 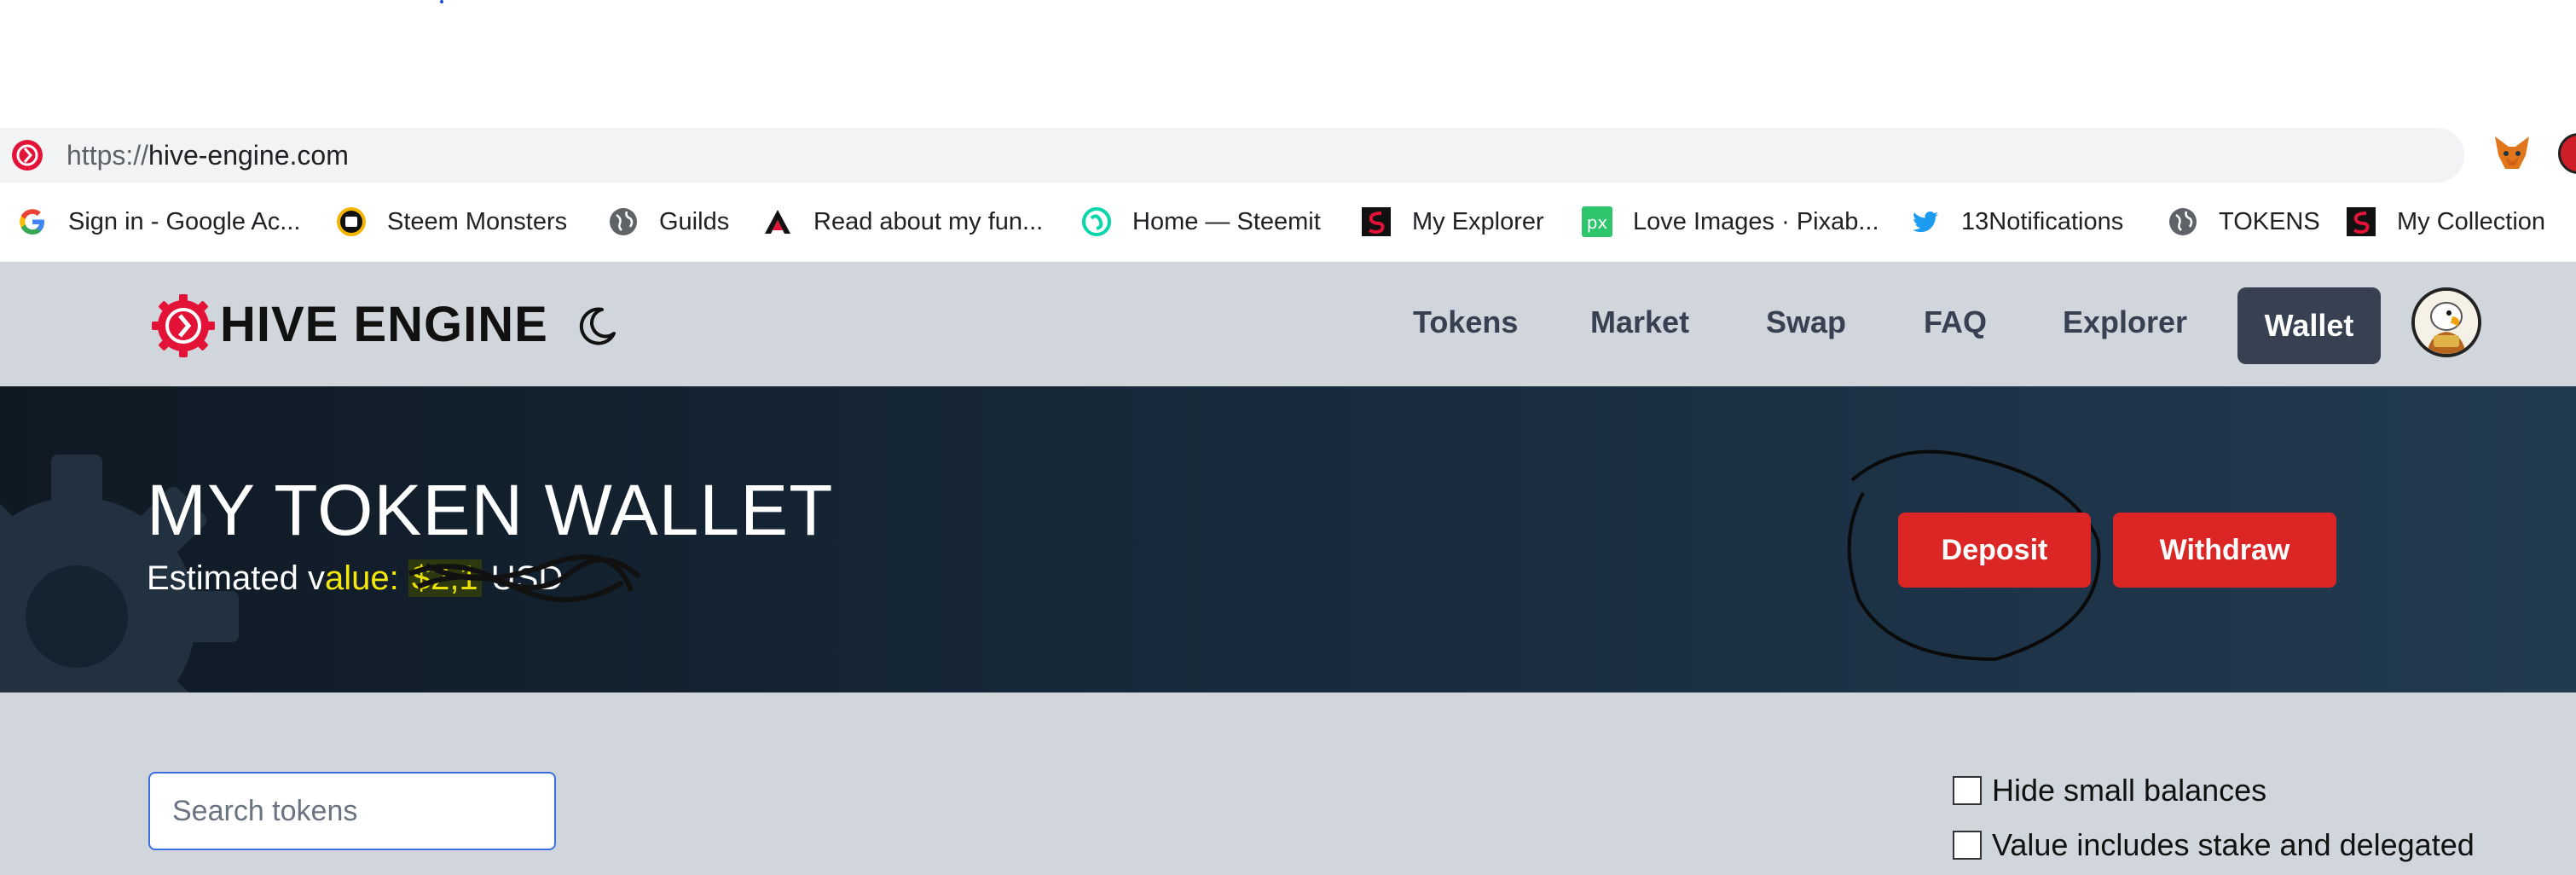 What do you see at coordinates (2129, 790) in the screenshot?
I see `hide-small-balances-label: Hide small balances` at bounding box center [2129, 790].